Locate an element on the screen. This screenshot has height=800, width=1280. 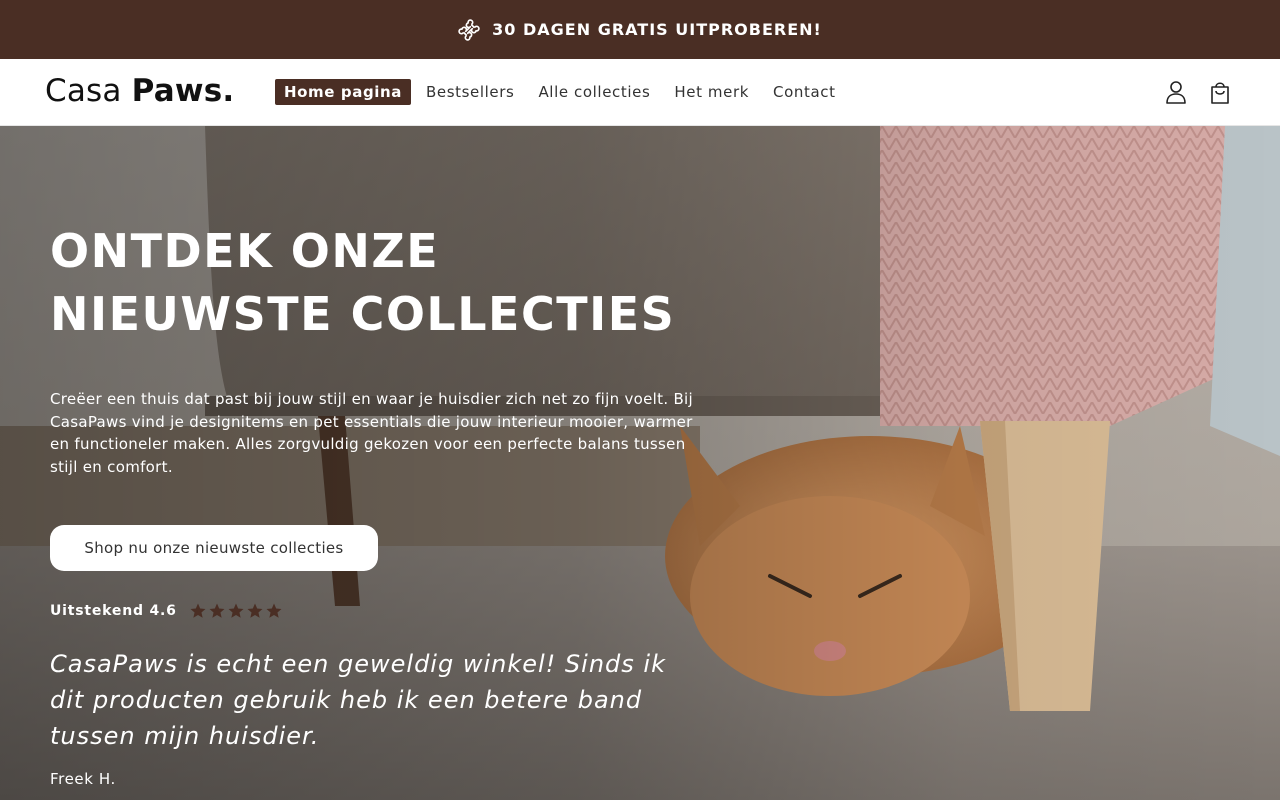
testimonial-author: Freek H. is located at coordinates (83, 779).